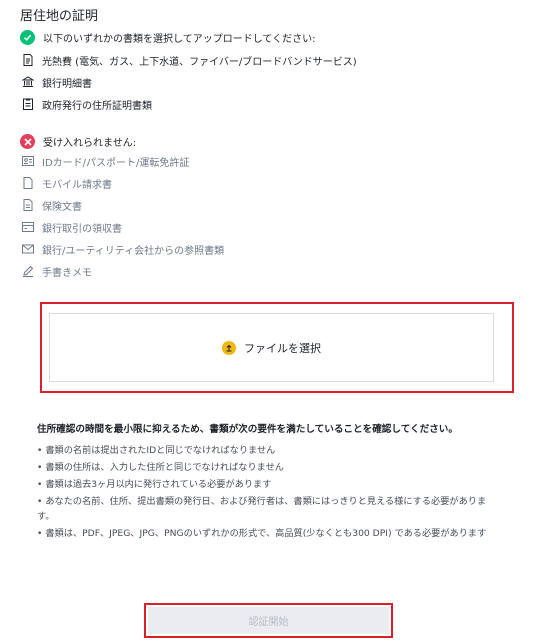  What do you see at coordinates (156, 450) in the screenshot?
I see `requirement-item: • 書類の名前は提出されたIDと同じでなければなりません` at bounding box center [156, 450].